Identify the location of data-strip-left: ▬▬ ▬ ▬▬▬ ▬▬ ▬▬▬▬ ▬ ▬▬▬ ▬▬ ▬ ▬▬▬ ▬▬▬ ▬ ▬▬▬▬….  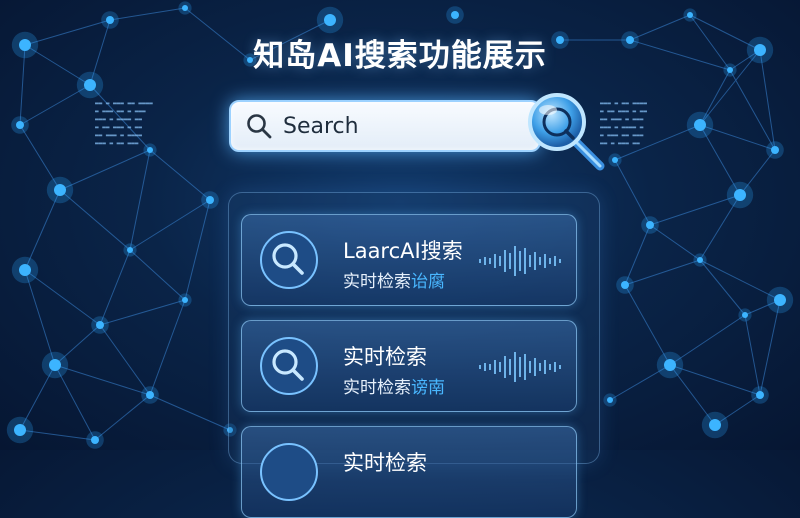
(124, 123).